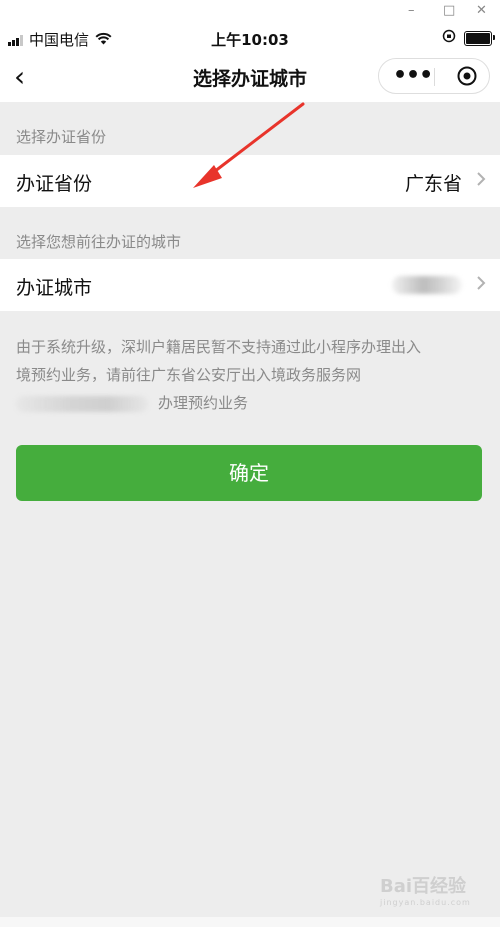 The height and width of the screenshot is (927, 500). Describe the element at coordinates (479, 38) in the screenshot. I see `battery-icon` at that location.